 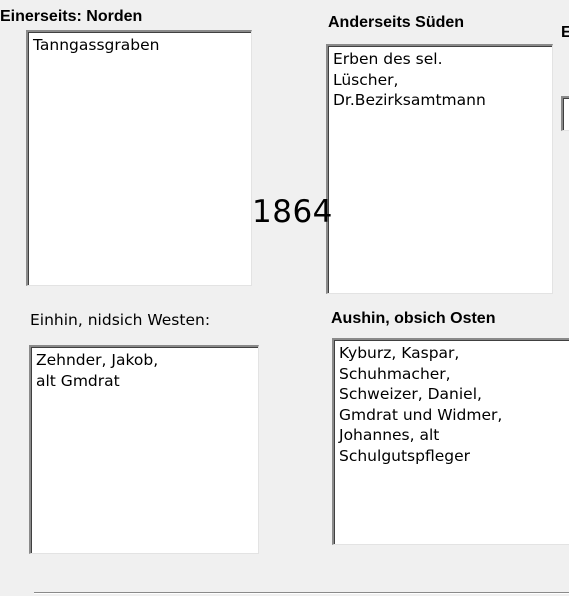 I want to click on label-south: Anderseits Süden, so click(x=396, y=22).